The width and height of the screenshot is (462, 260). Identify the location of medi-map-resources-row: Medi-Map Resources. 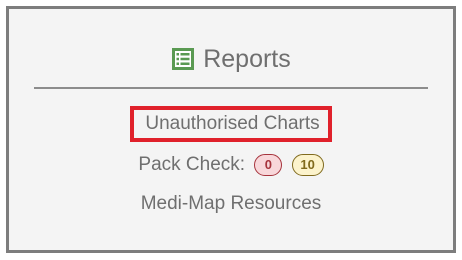
(231, 204).